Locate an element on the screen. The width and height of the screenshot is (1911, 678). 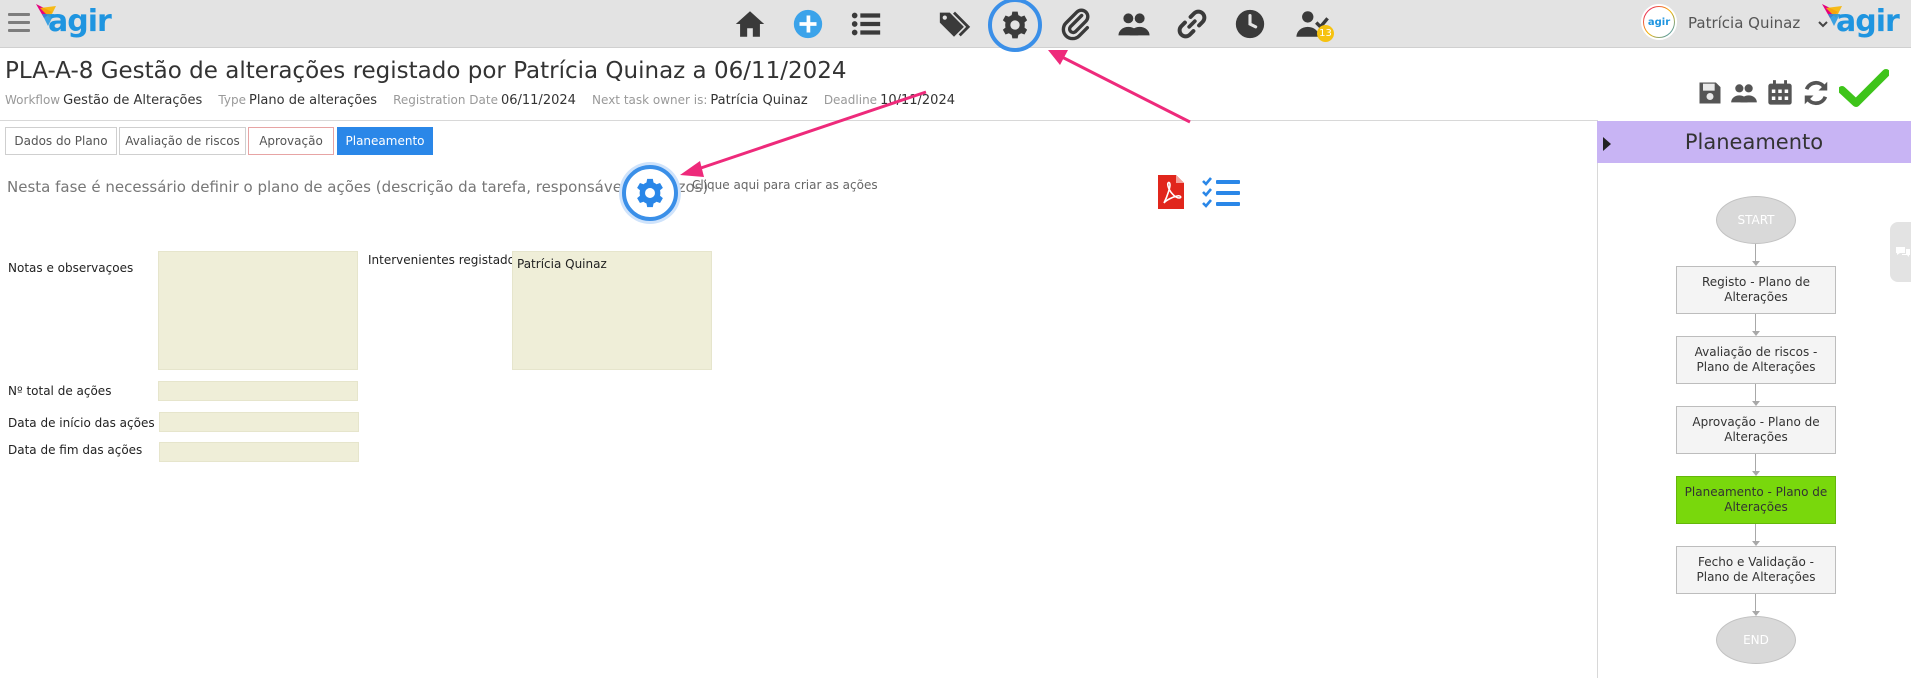
hamburger-menu-icon is located at coordinates (19, 23).